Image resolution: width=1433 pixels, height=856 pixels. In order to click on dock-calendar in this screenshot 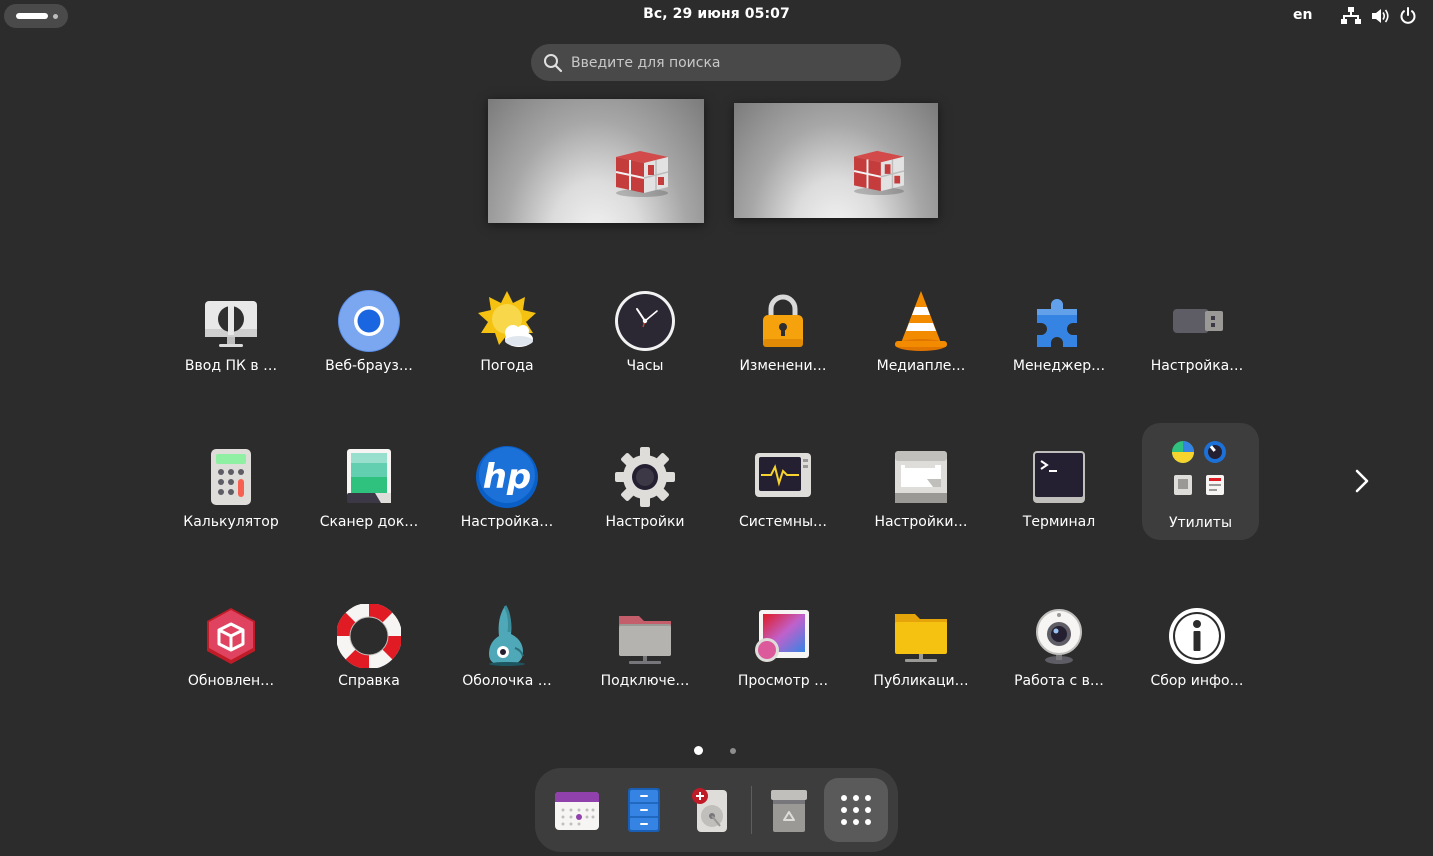, I will do `click(577, 810)`.